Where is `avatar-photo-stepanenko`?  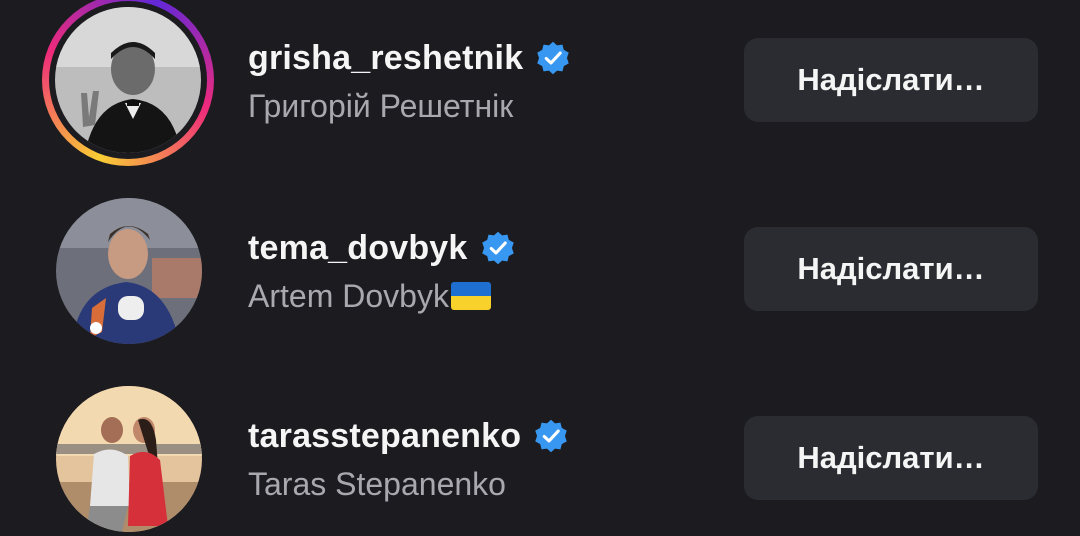 avatar-photo-stepanenko is located at coordinates (129, 459).